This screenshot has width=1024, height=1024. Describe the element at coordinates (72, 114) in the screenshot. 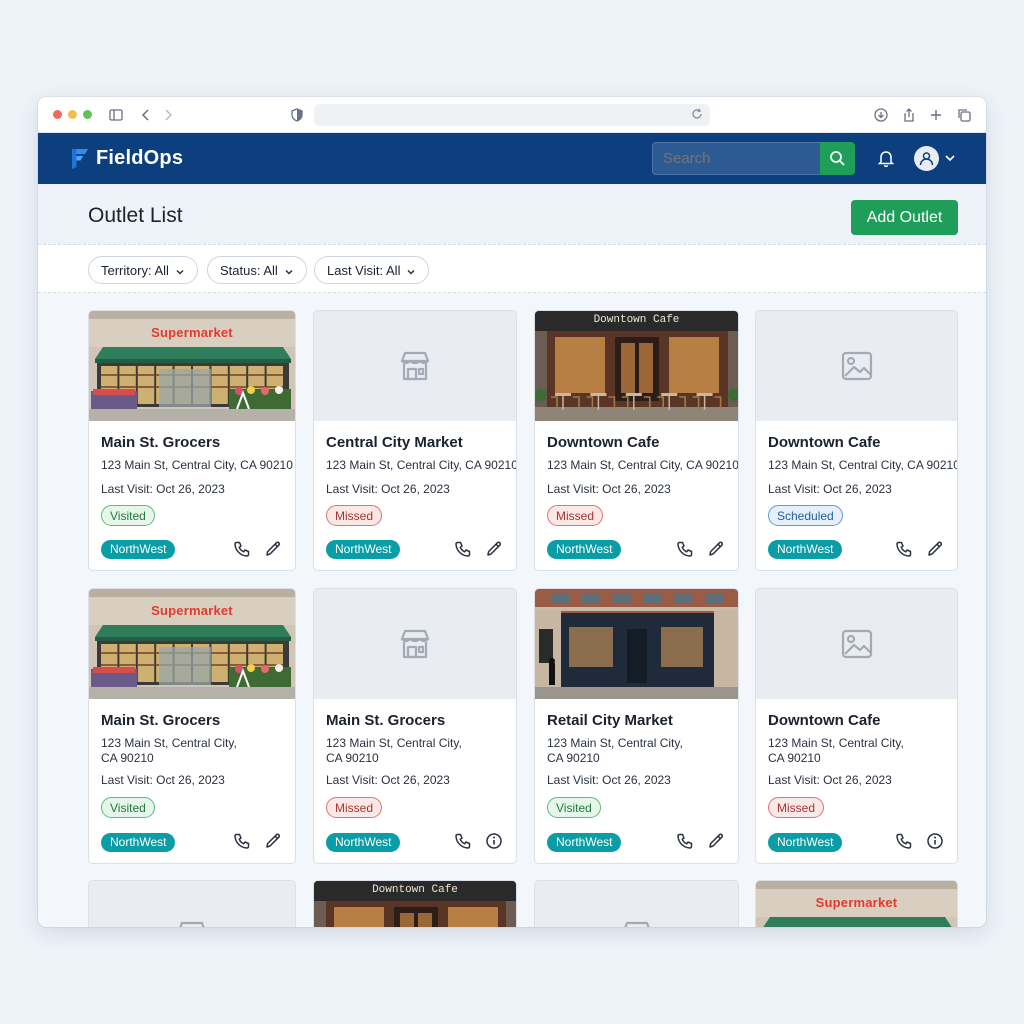

I see `minimize-window-button` at that location.